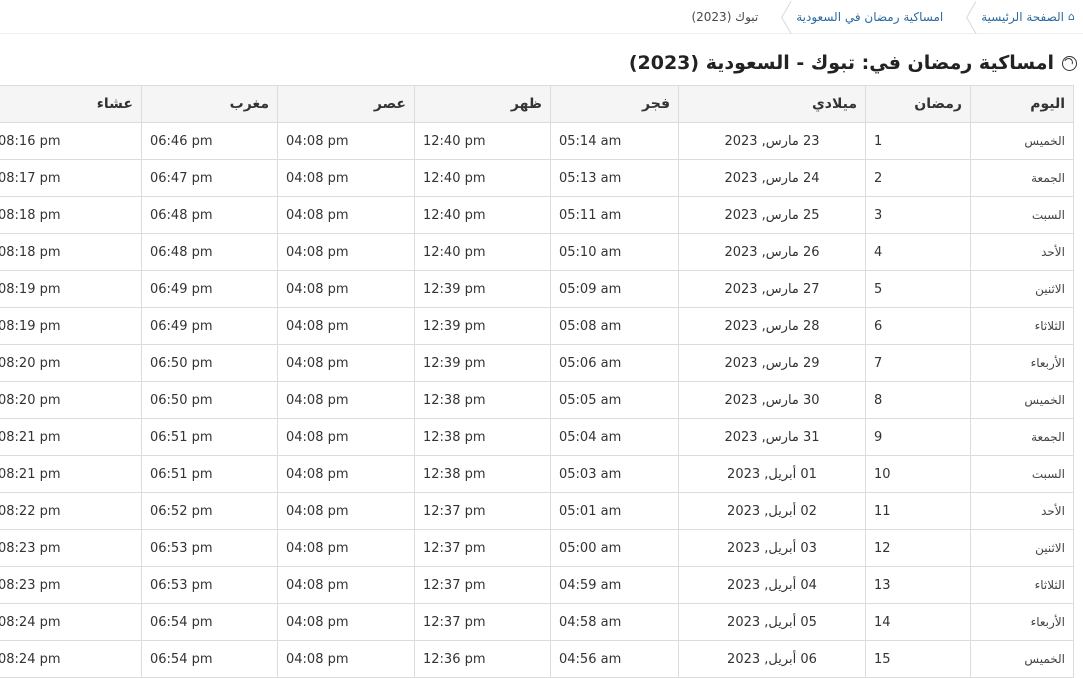 The height and width of the screenshot is (678, 1083). What do you see at coordinates (918, 289) in the screenshot?
I see `cell-ramadan: 5` at bounding box center [918, 289].